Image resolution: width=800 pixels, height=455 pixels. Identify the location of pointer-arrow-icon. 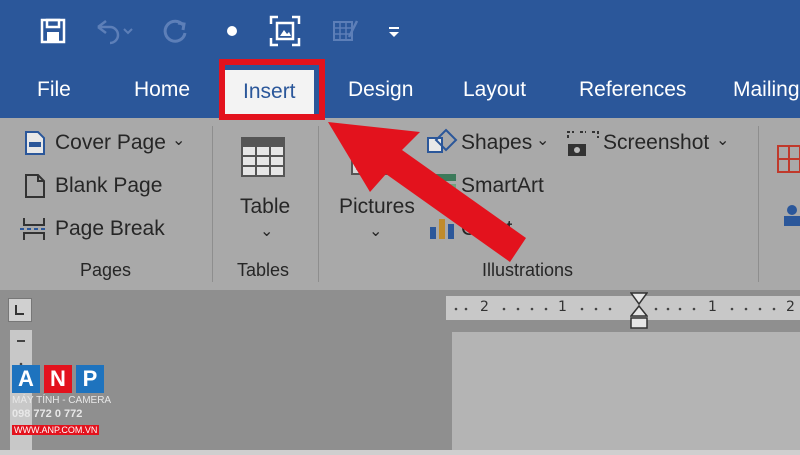
(427, 192).